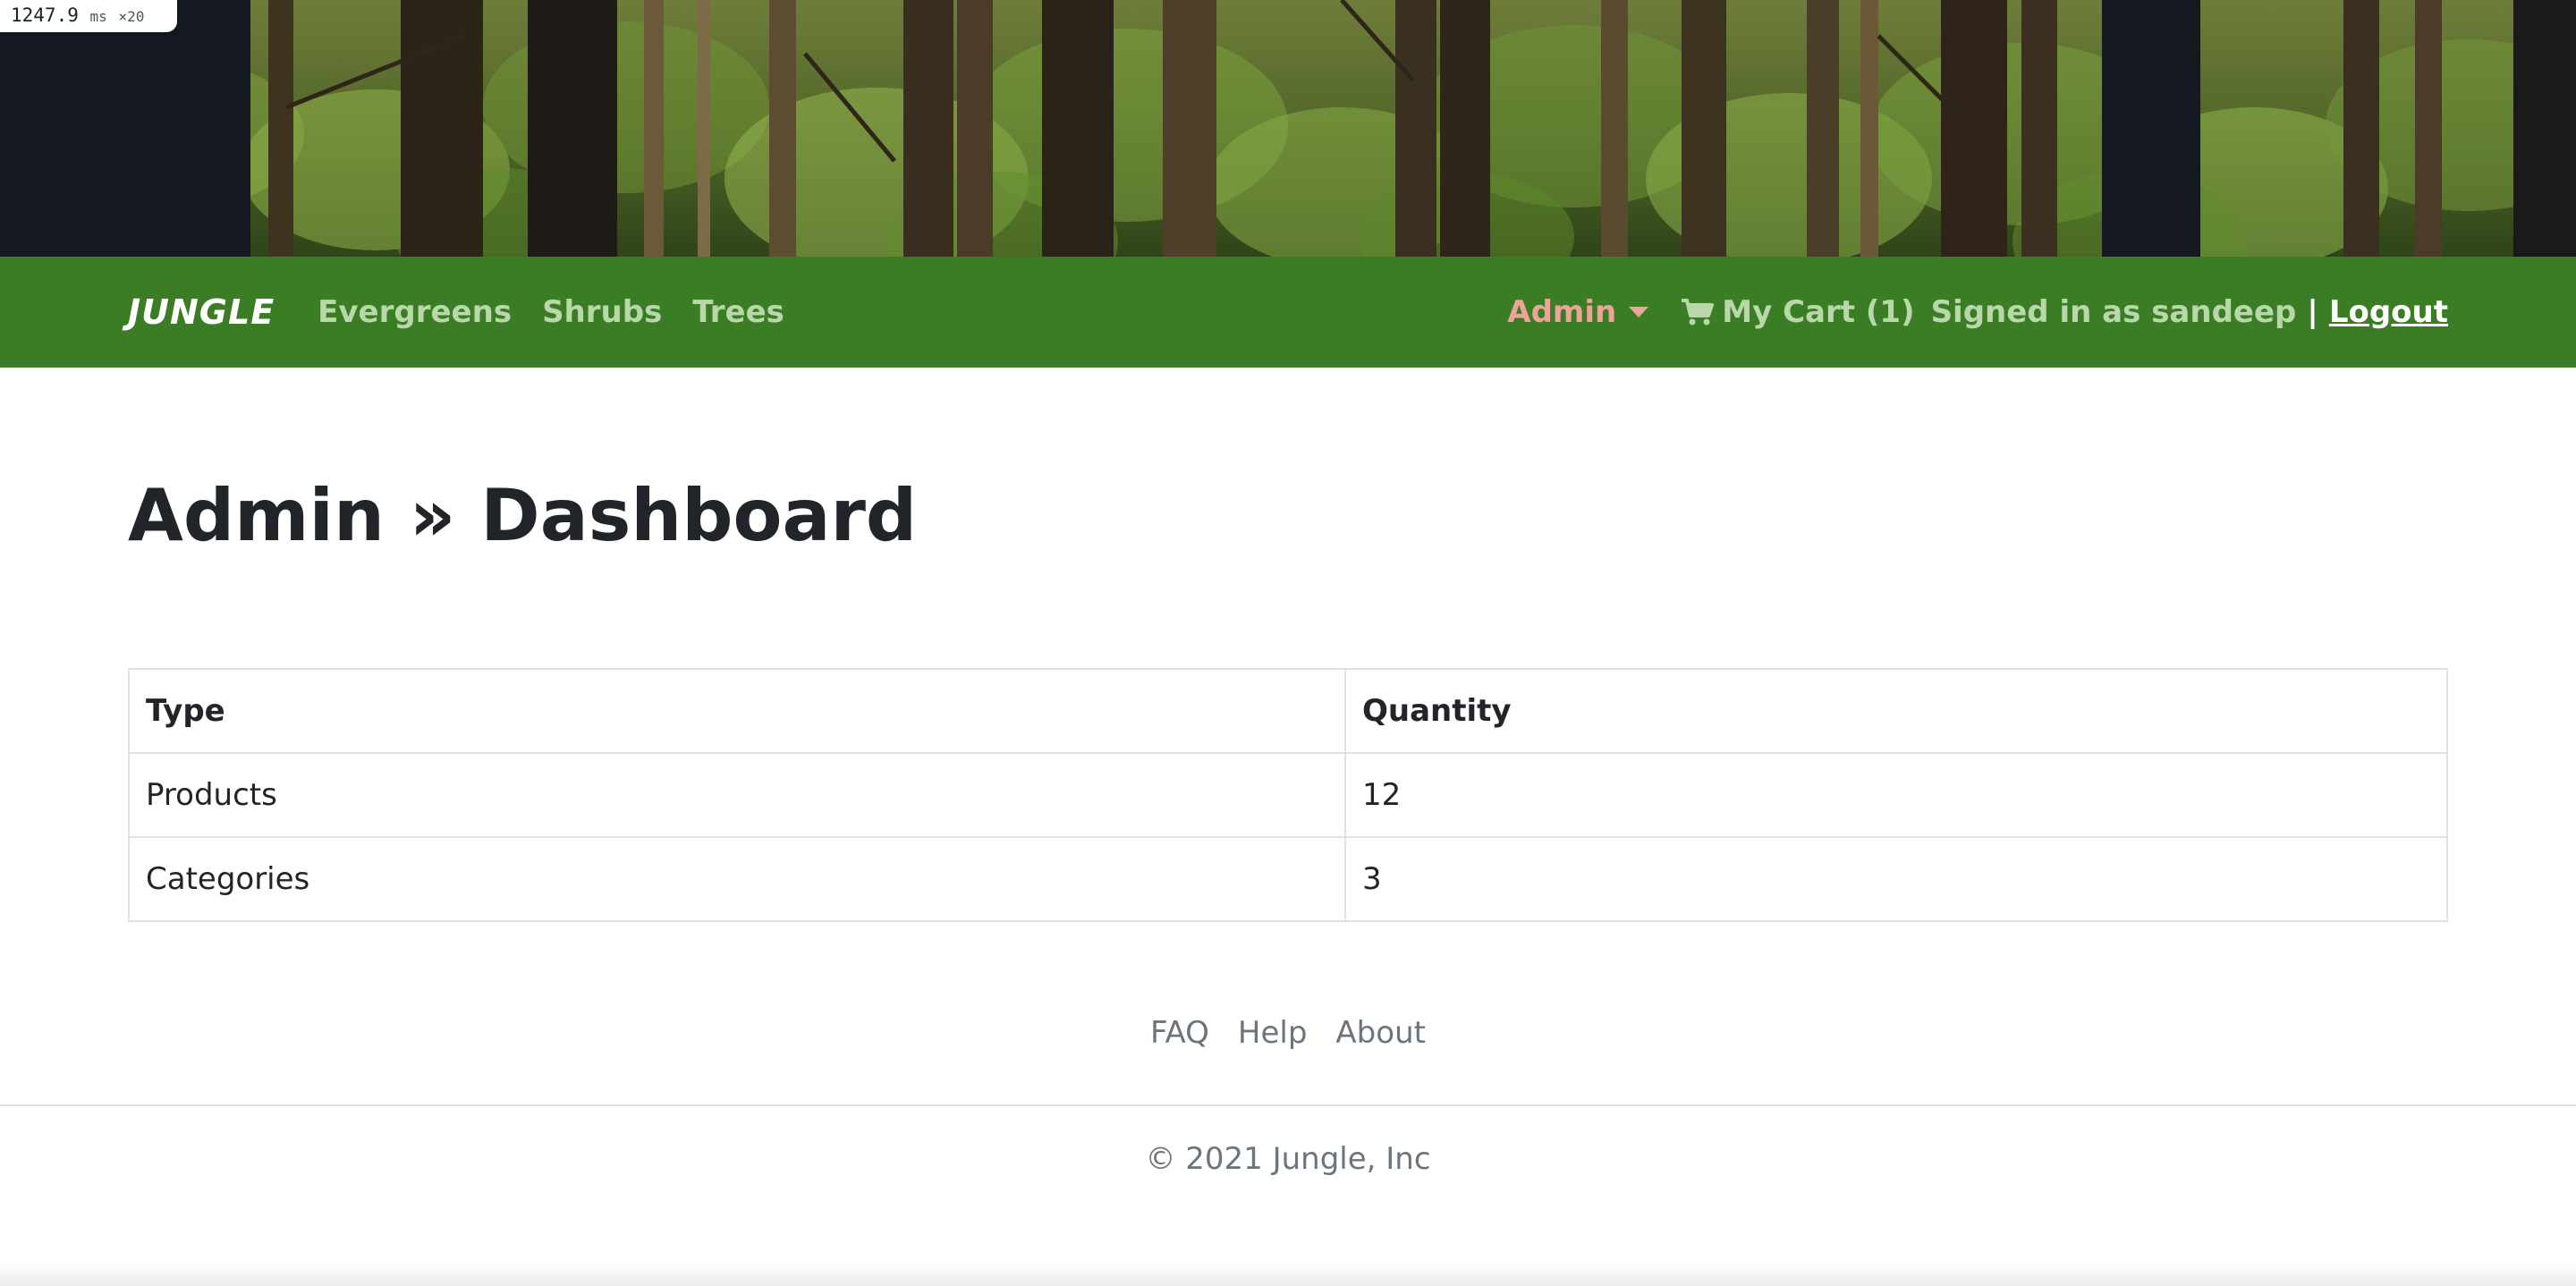 The width and height of the screenshot is (2576, 1286). Describe the element at coordinates (1698, 312) in the screenshot. I see `shopping-cart-icon` at that location.